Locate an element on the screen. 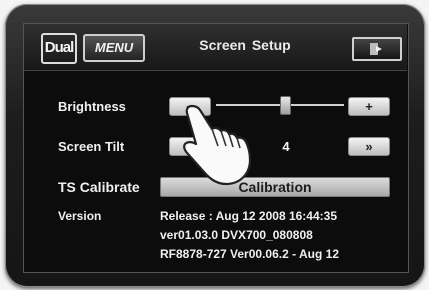  brightness-label: Brightness is located at coordinates (92, 106).